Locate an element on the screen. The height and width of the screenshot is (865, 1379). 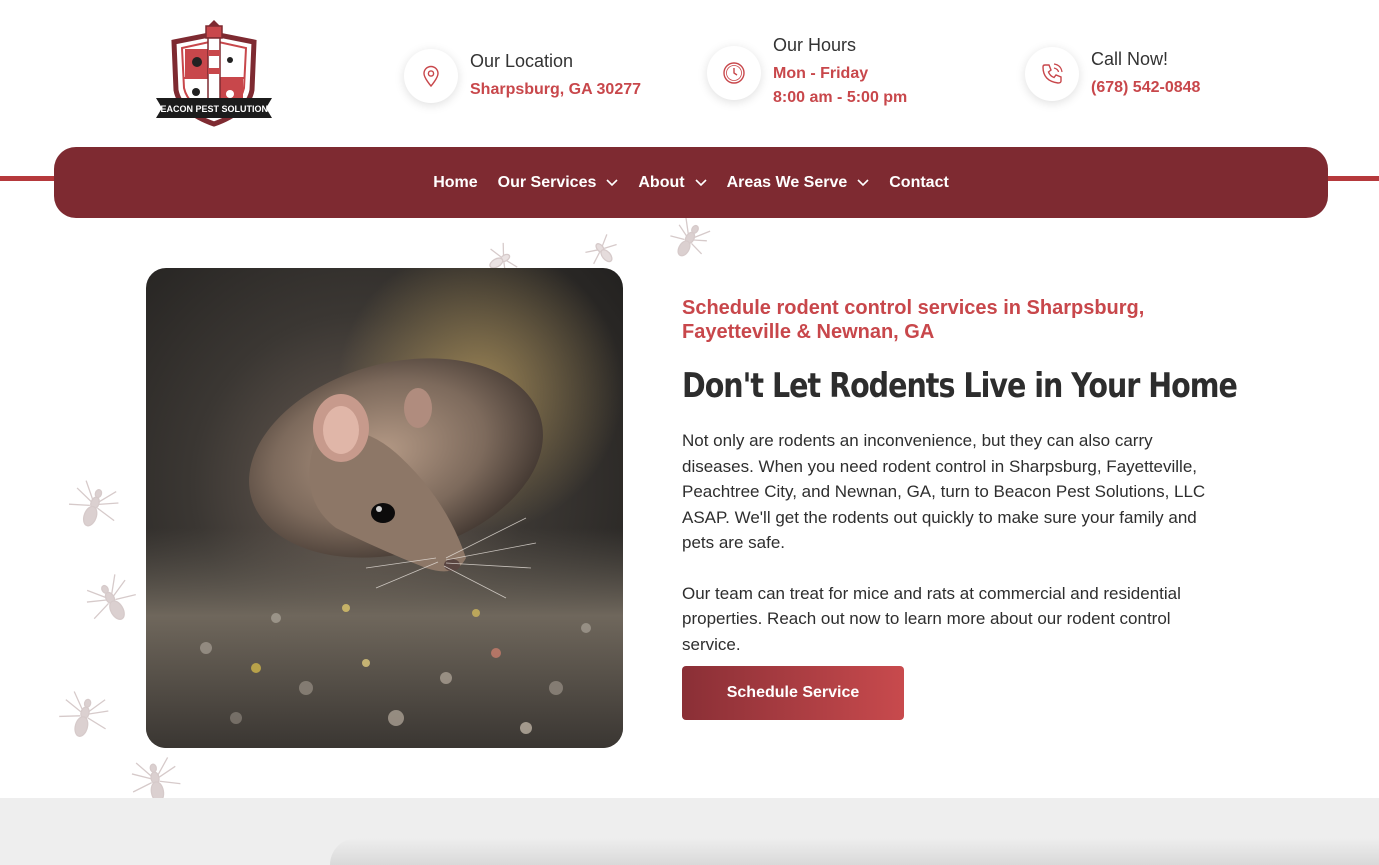
section-heading: Don't Let Rodents Live in Your Home is located at coordinates (960, 386).